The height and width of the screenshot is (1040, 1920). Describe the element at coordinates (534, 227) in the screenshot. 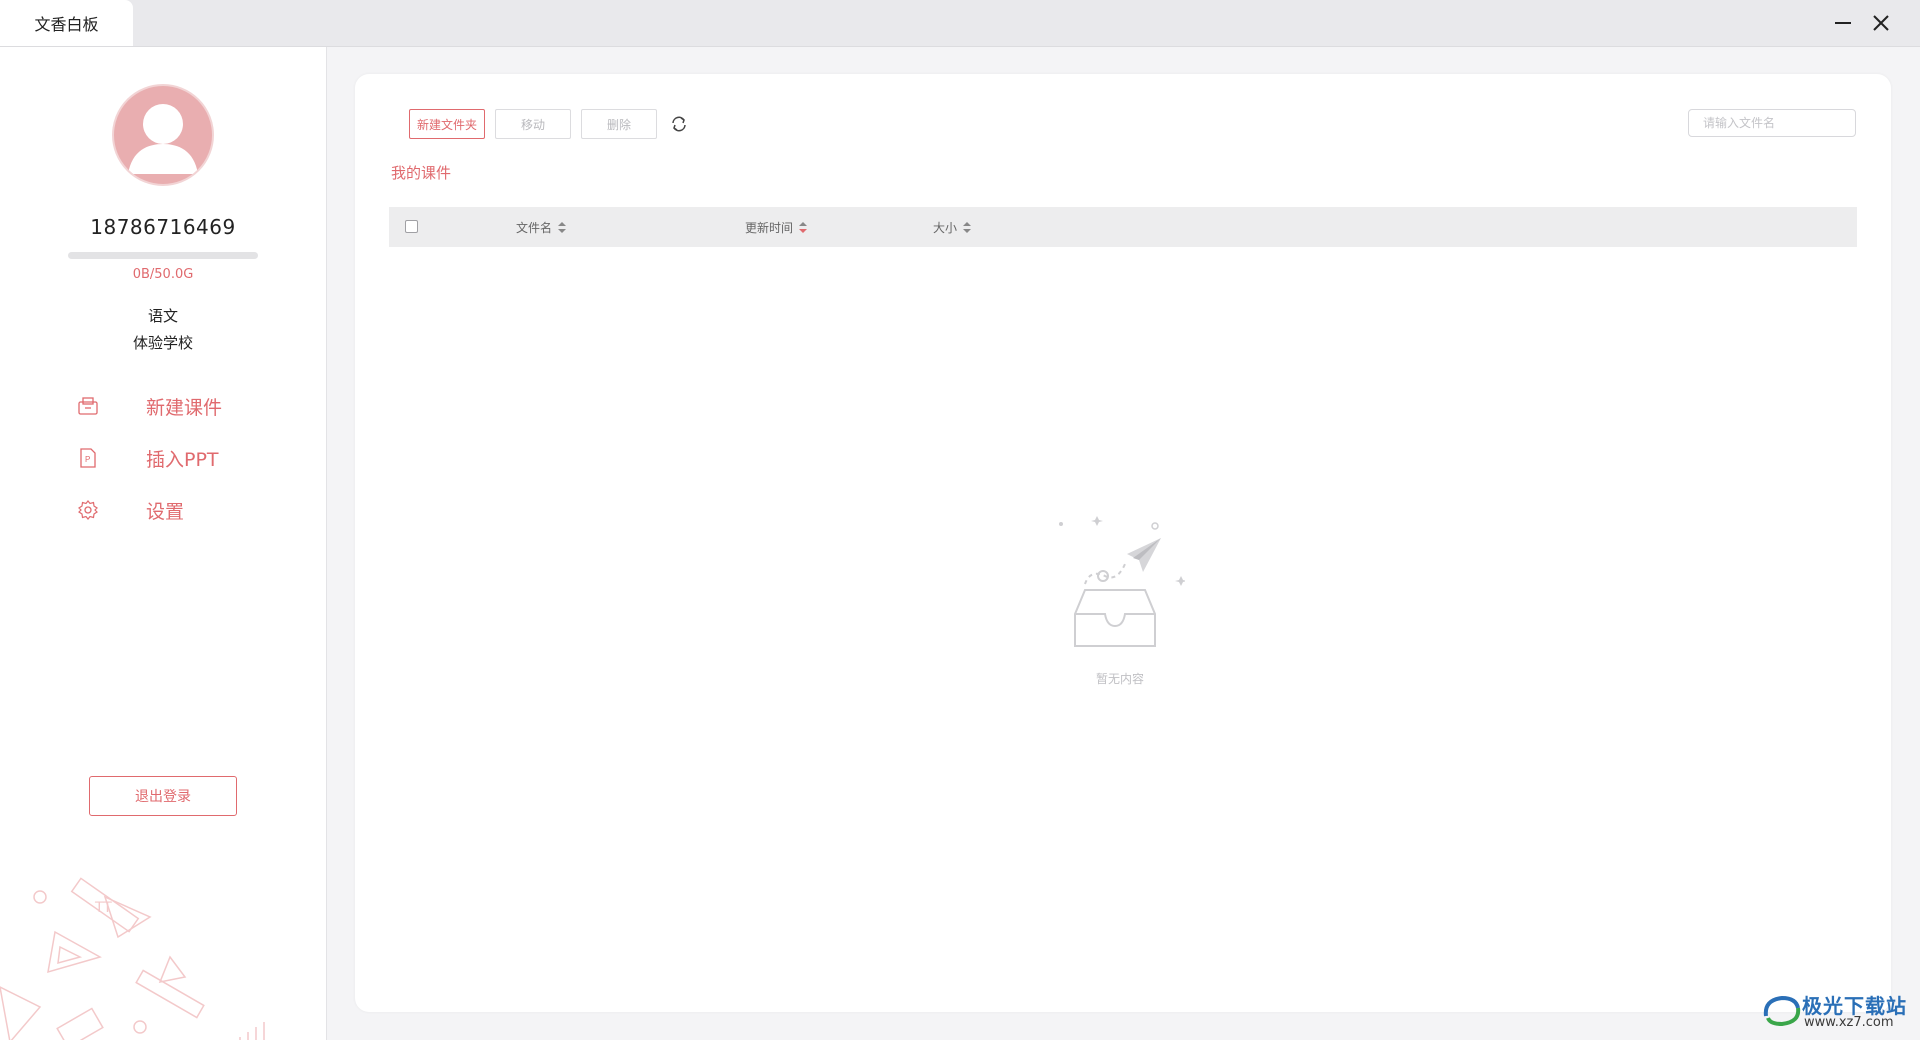

I see `column-filename-label: 文件名` at that location.